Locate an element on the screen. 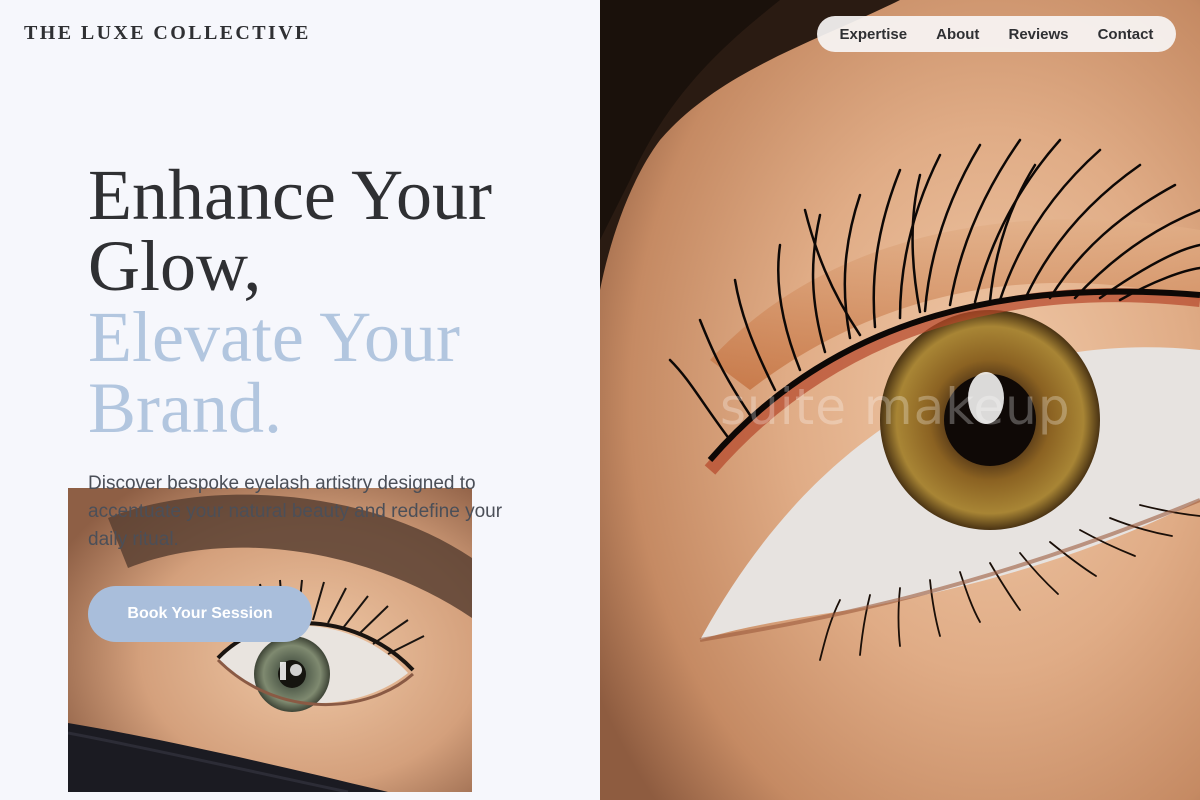 The width and height of the screenshot is (1200, 800). headline-line-2: Glow, is located at coordinates (175, 266).